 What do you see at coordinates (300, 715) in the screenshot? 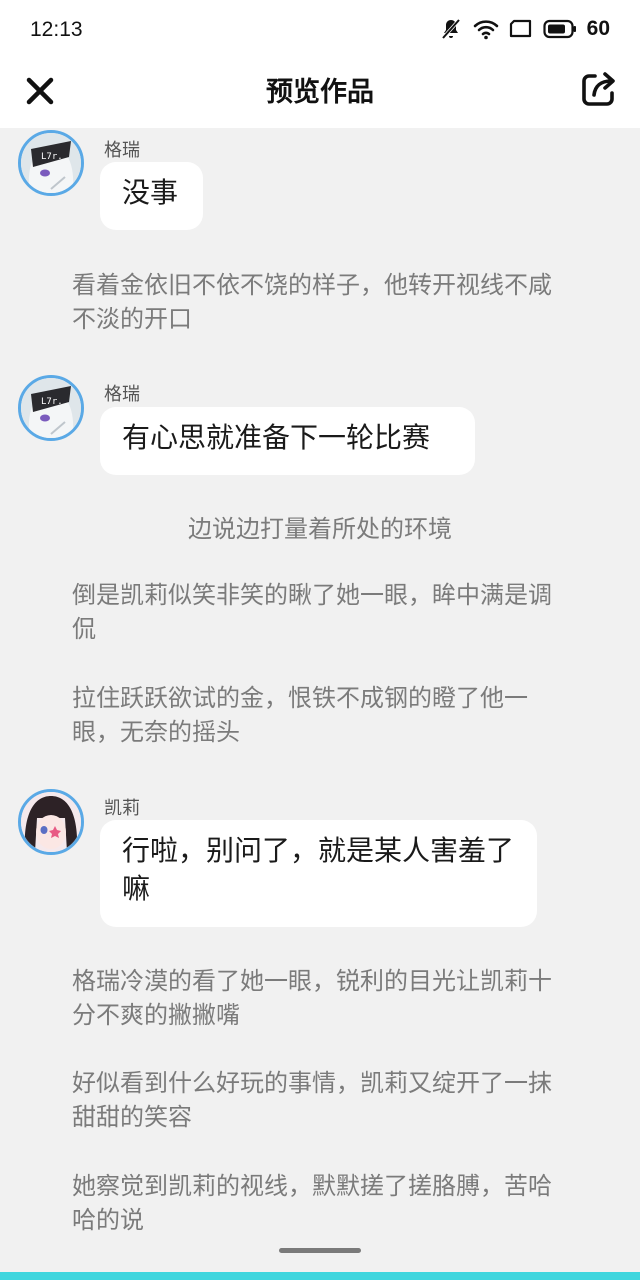
I see `narration-text: 拉住跃跃欲试的金，恨铁不成钢的瞪了他一眼，无奈的摇头` at bounding box center [300, 715].